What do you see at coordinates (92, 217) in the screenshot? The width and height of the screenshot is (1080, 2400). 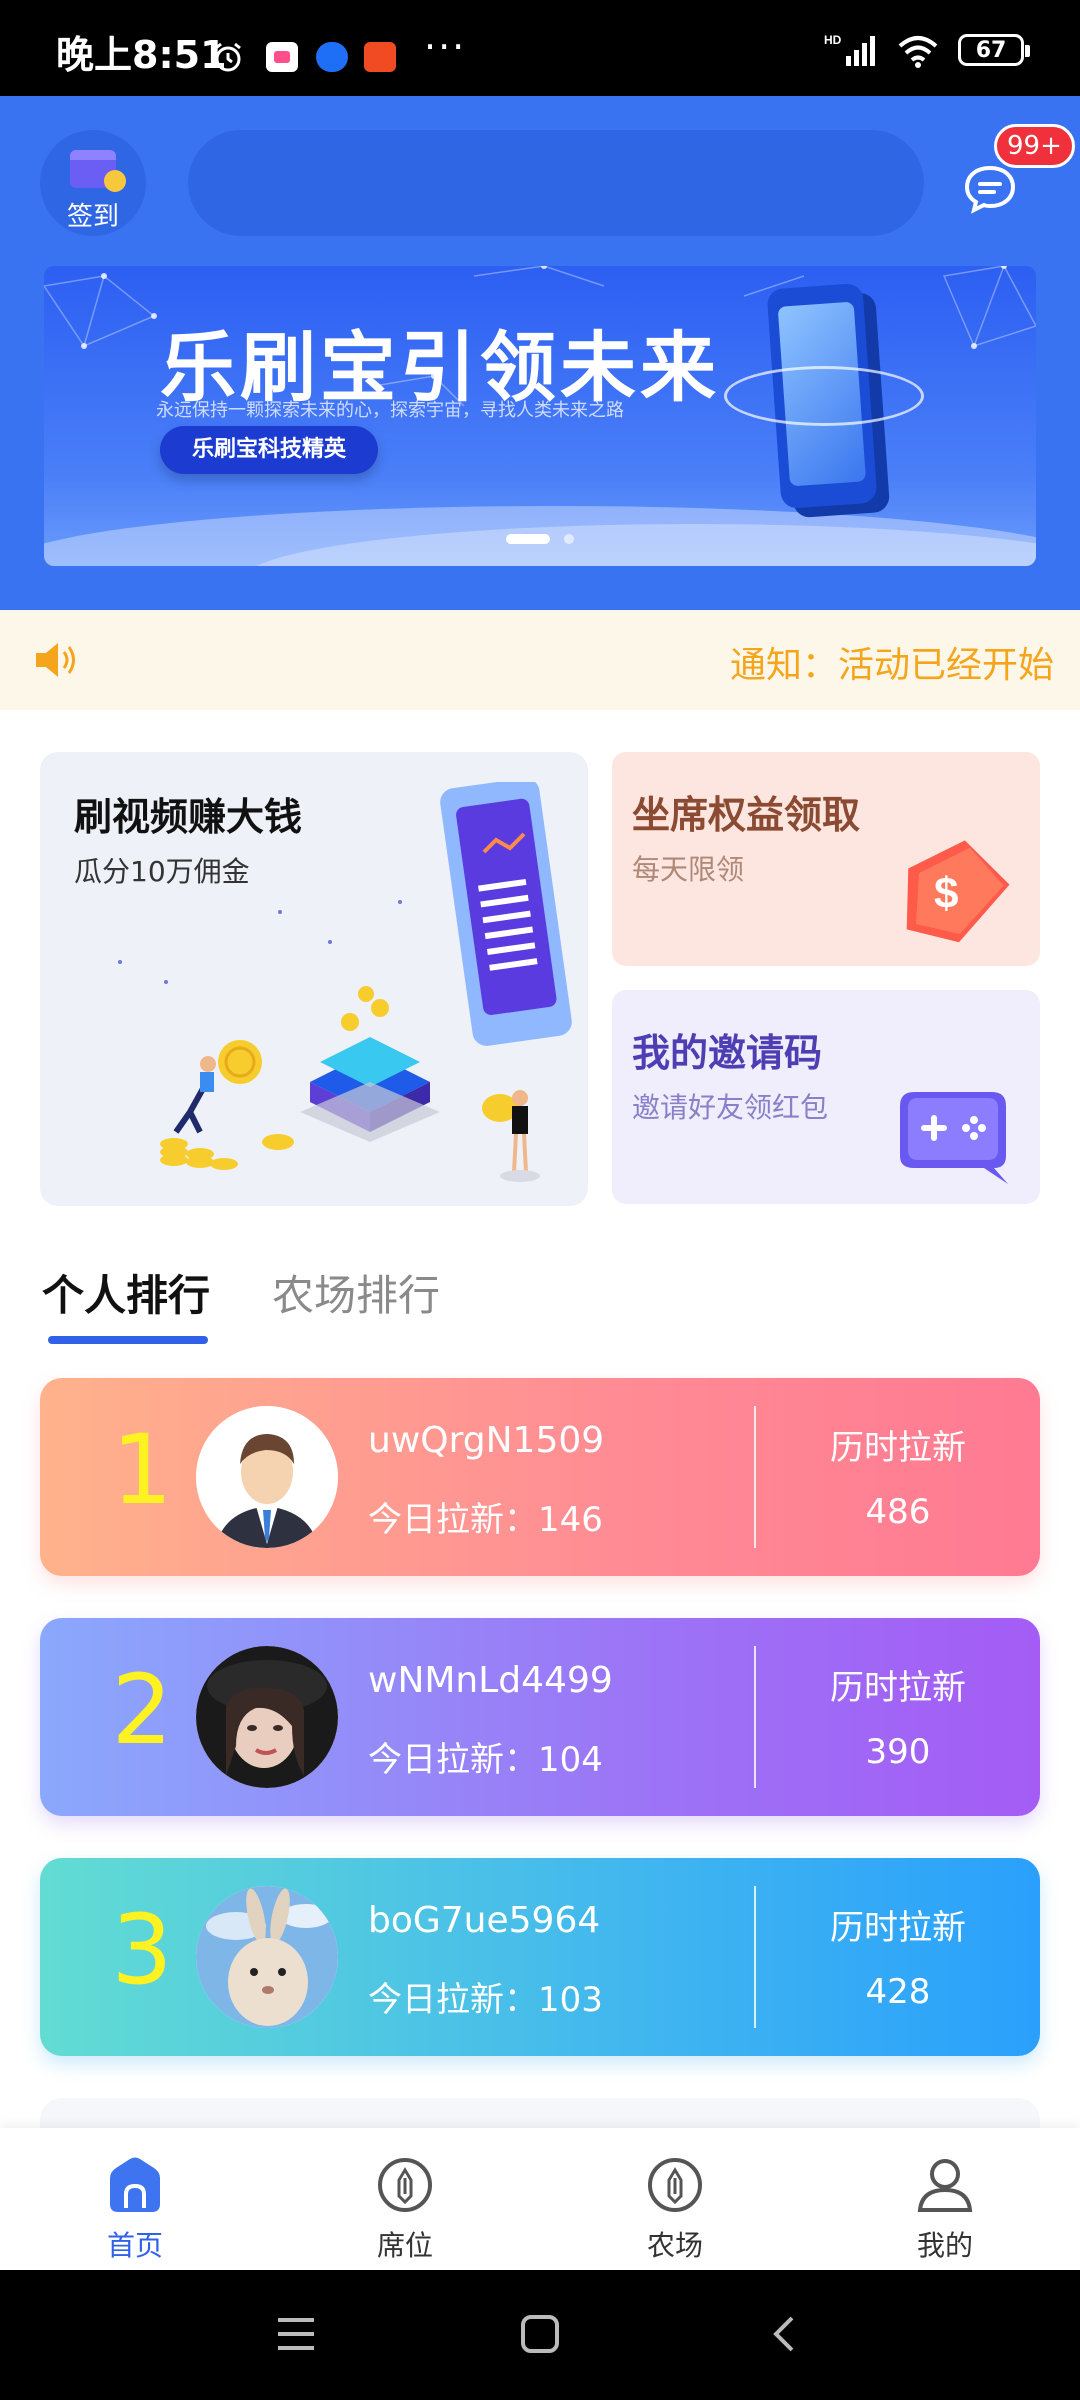 I see `signin-label: 签到` at bounding box center [92, 217].